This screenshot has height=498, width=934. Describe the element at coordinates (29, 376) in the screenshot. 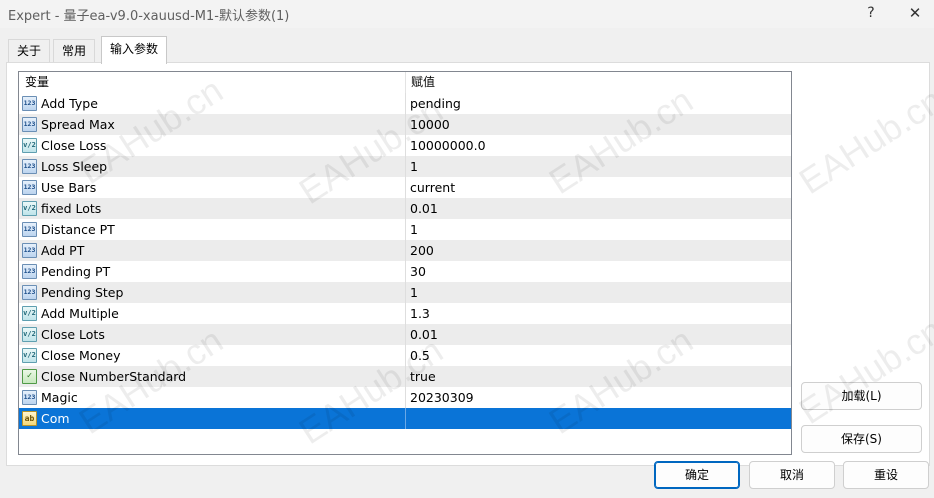

I see `boolean-type-icon: ✓` at that location.